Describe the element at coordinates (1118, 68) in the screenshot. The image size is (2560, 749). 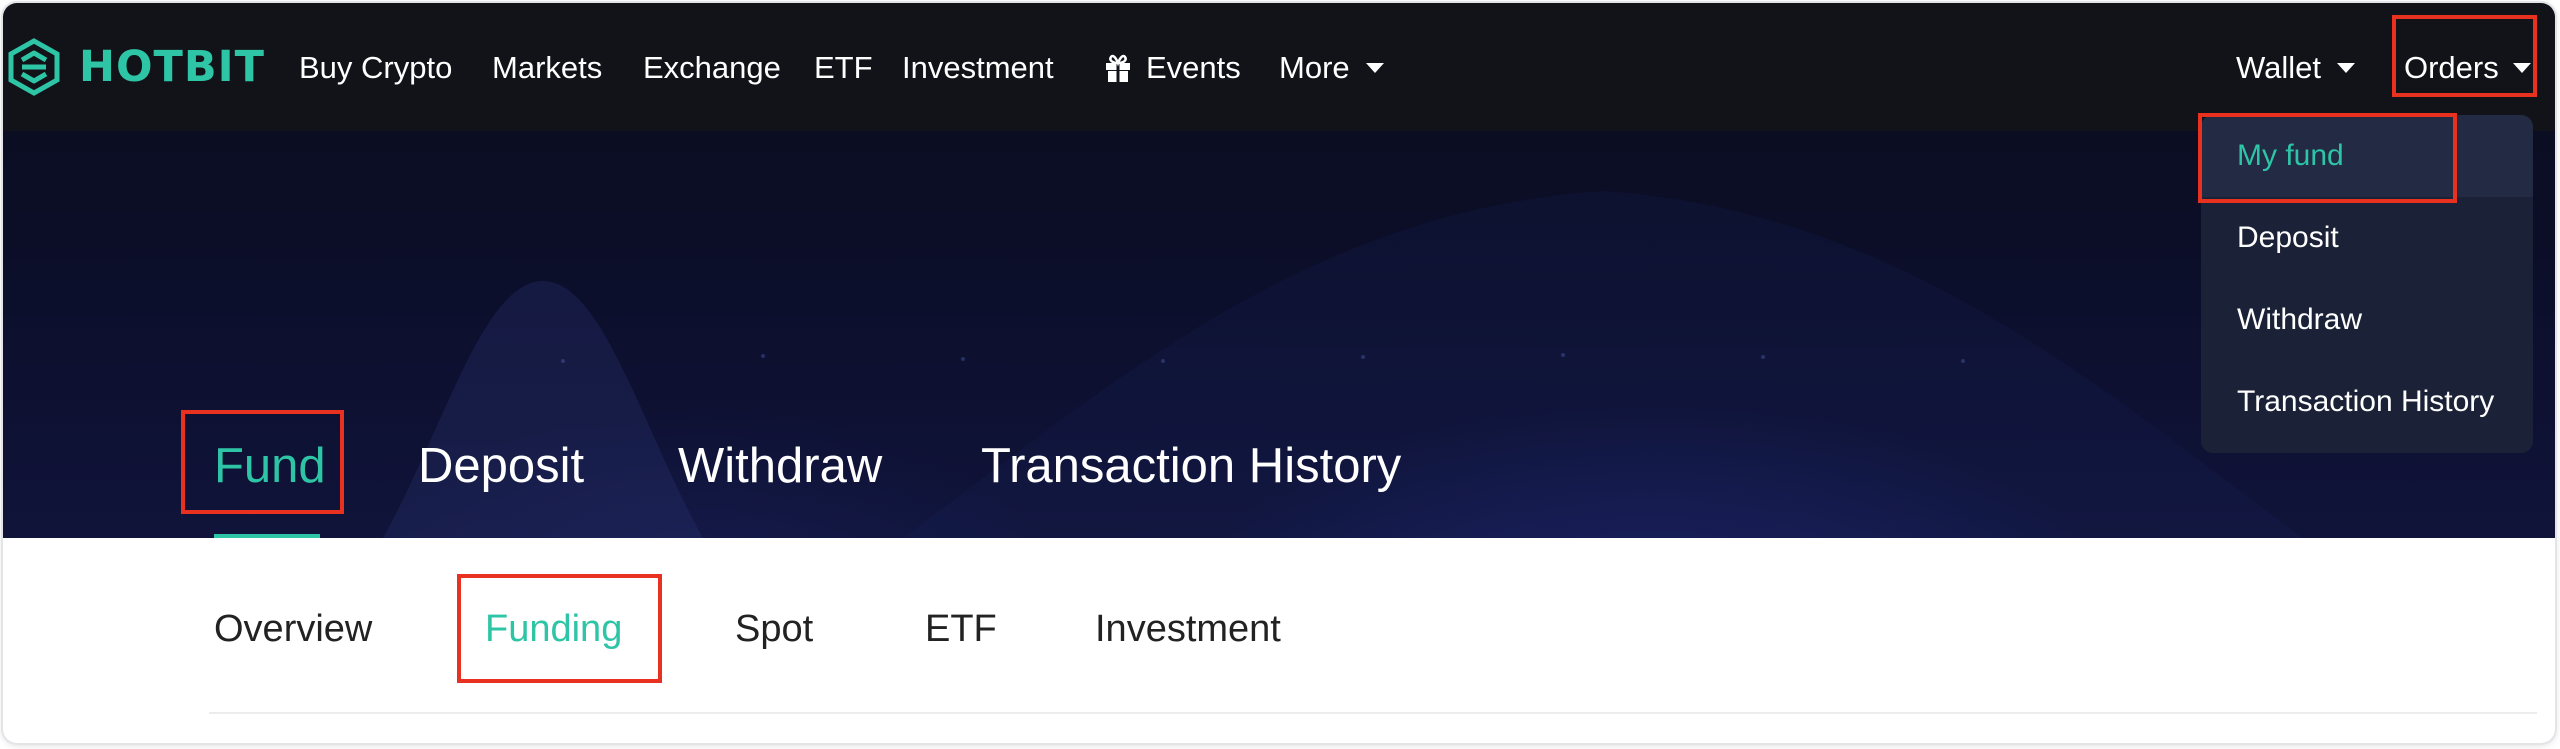
I see `gift-icon` at that location.